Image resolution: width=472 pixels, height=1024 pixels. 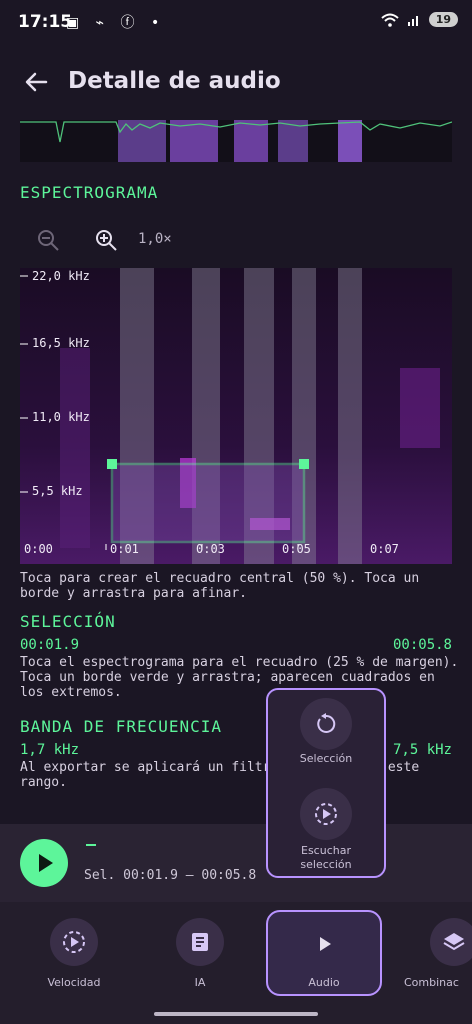 What do you see at coordinates (91, 845) in the screenshot?
I see `player-title` at bounding box center [91, 845].